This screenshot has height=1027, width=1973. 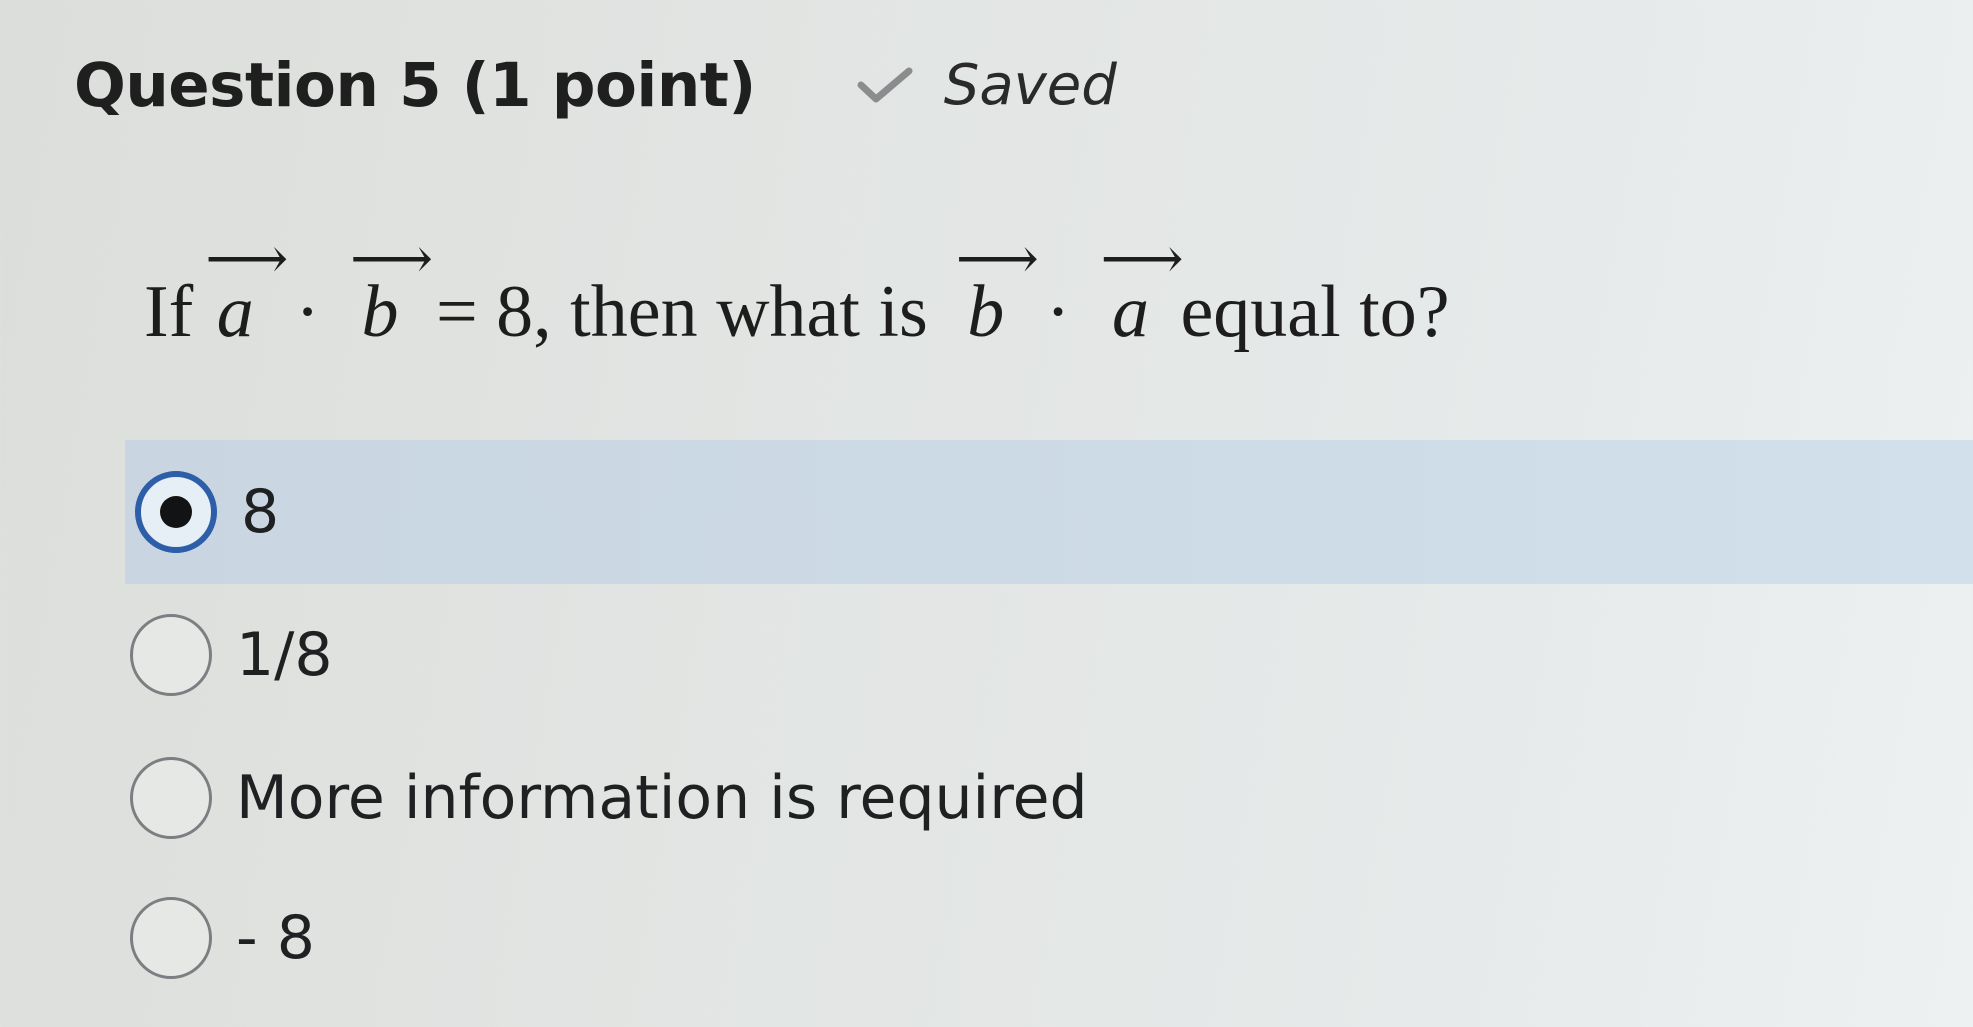 I want to click on saved-label: Saved, so click(x=1030, y=85).